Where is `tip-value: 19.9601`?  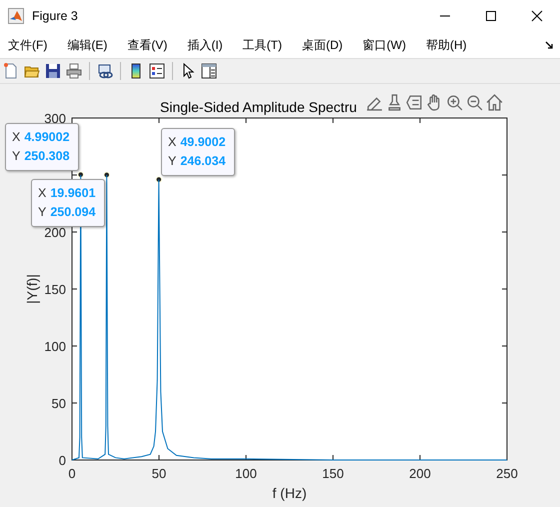
tip-value: 19.9601 is located at coordinates (73, 193).